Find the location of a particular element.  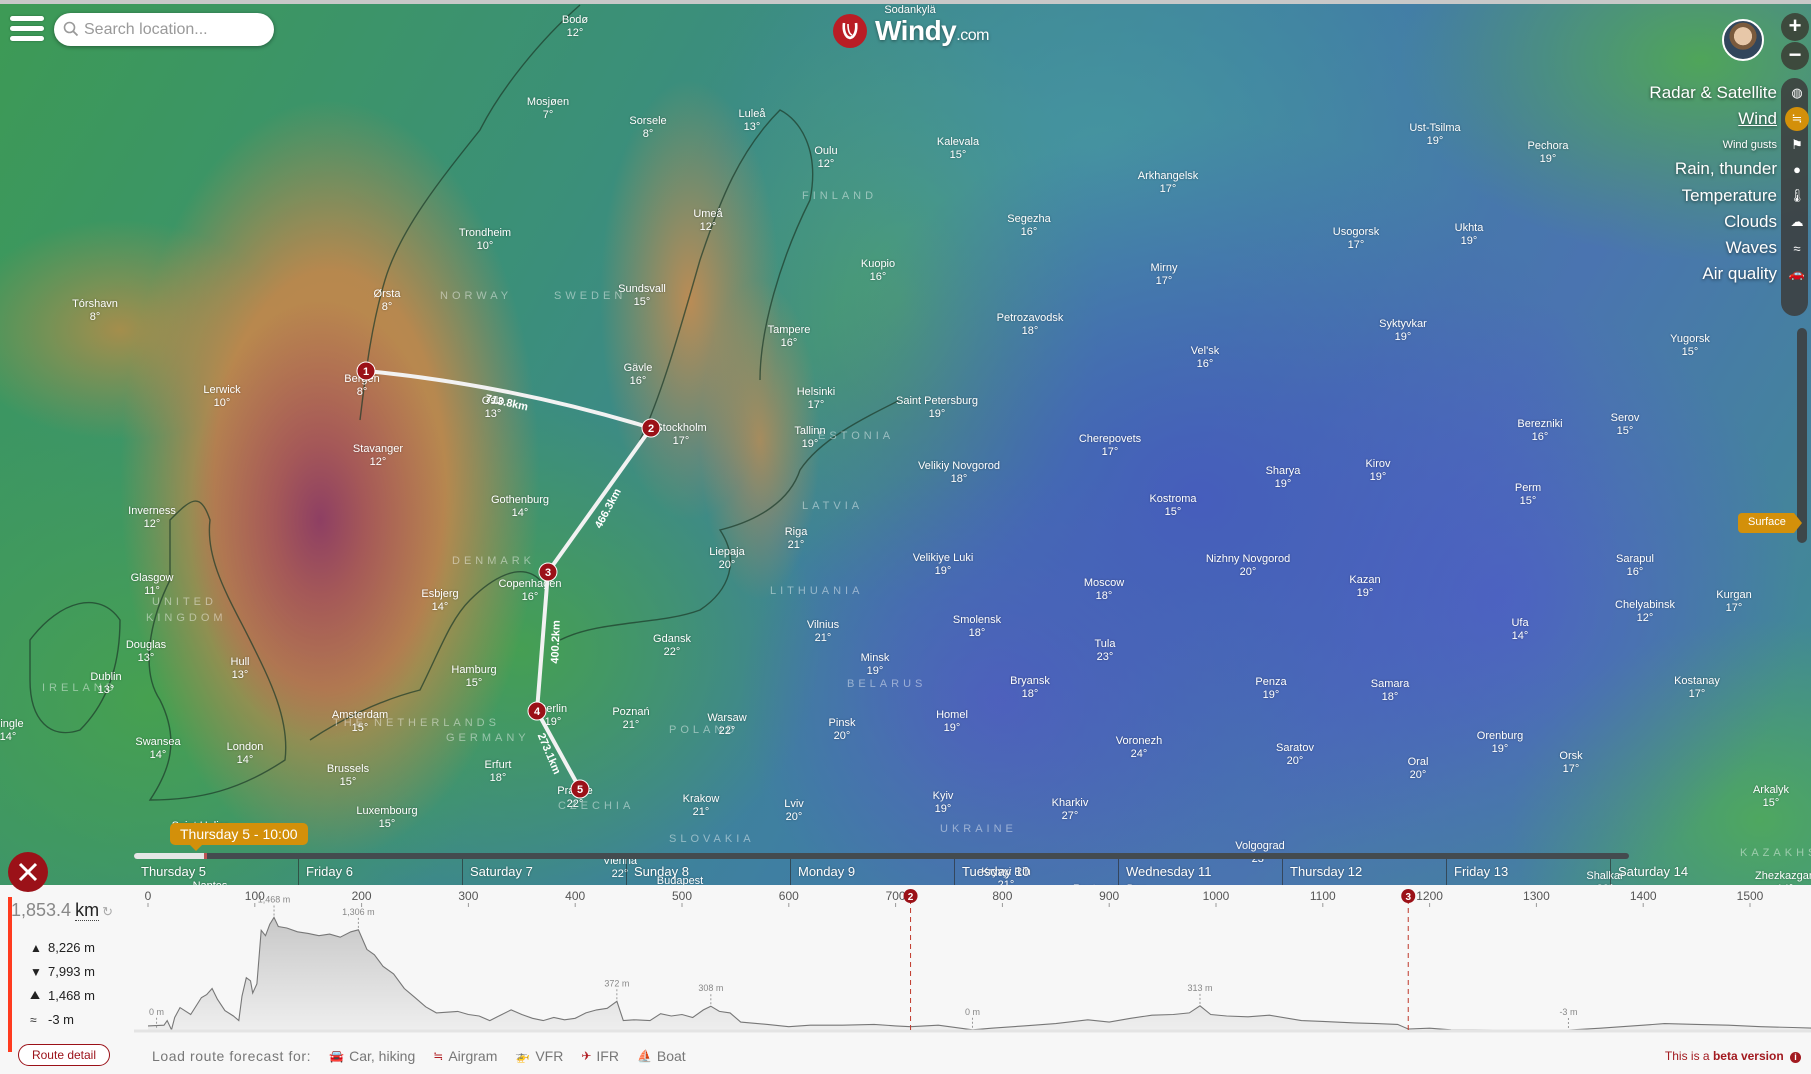

close-icon is located at coordinates (28, 872).